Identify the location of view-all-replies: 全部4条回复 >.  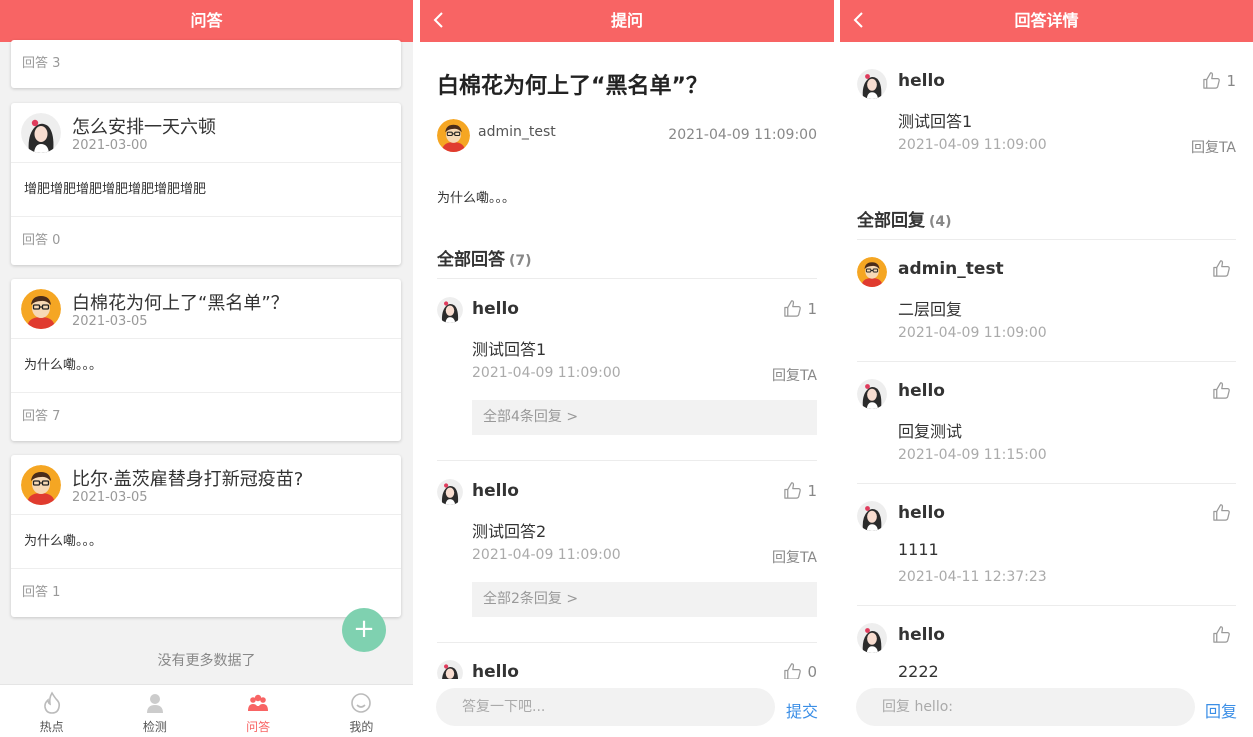
(644, 417).